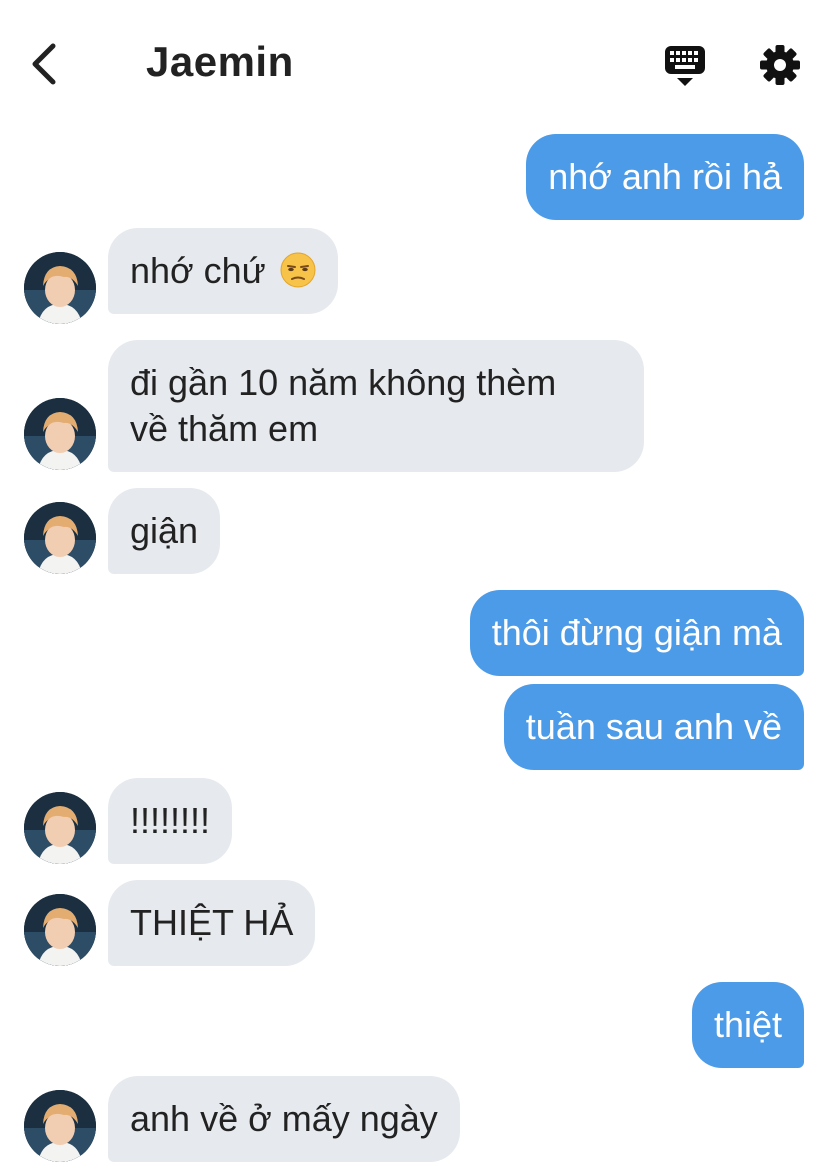  What do you see at coordinates (298, 270) in the screenshot?
I see `unamused-face-emoji` at bounding box center [298, 270].